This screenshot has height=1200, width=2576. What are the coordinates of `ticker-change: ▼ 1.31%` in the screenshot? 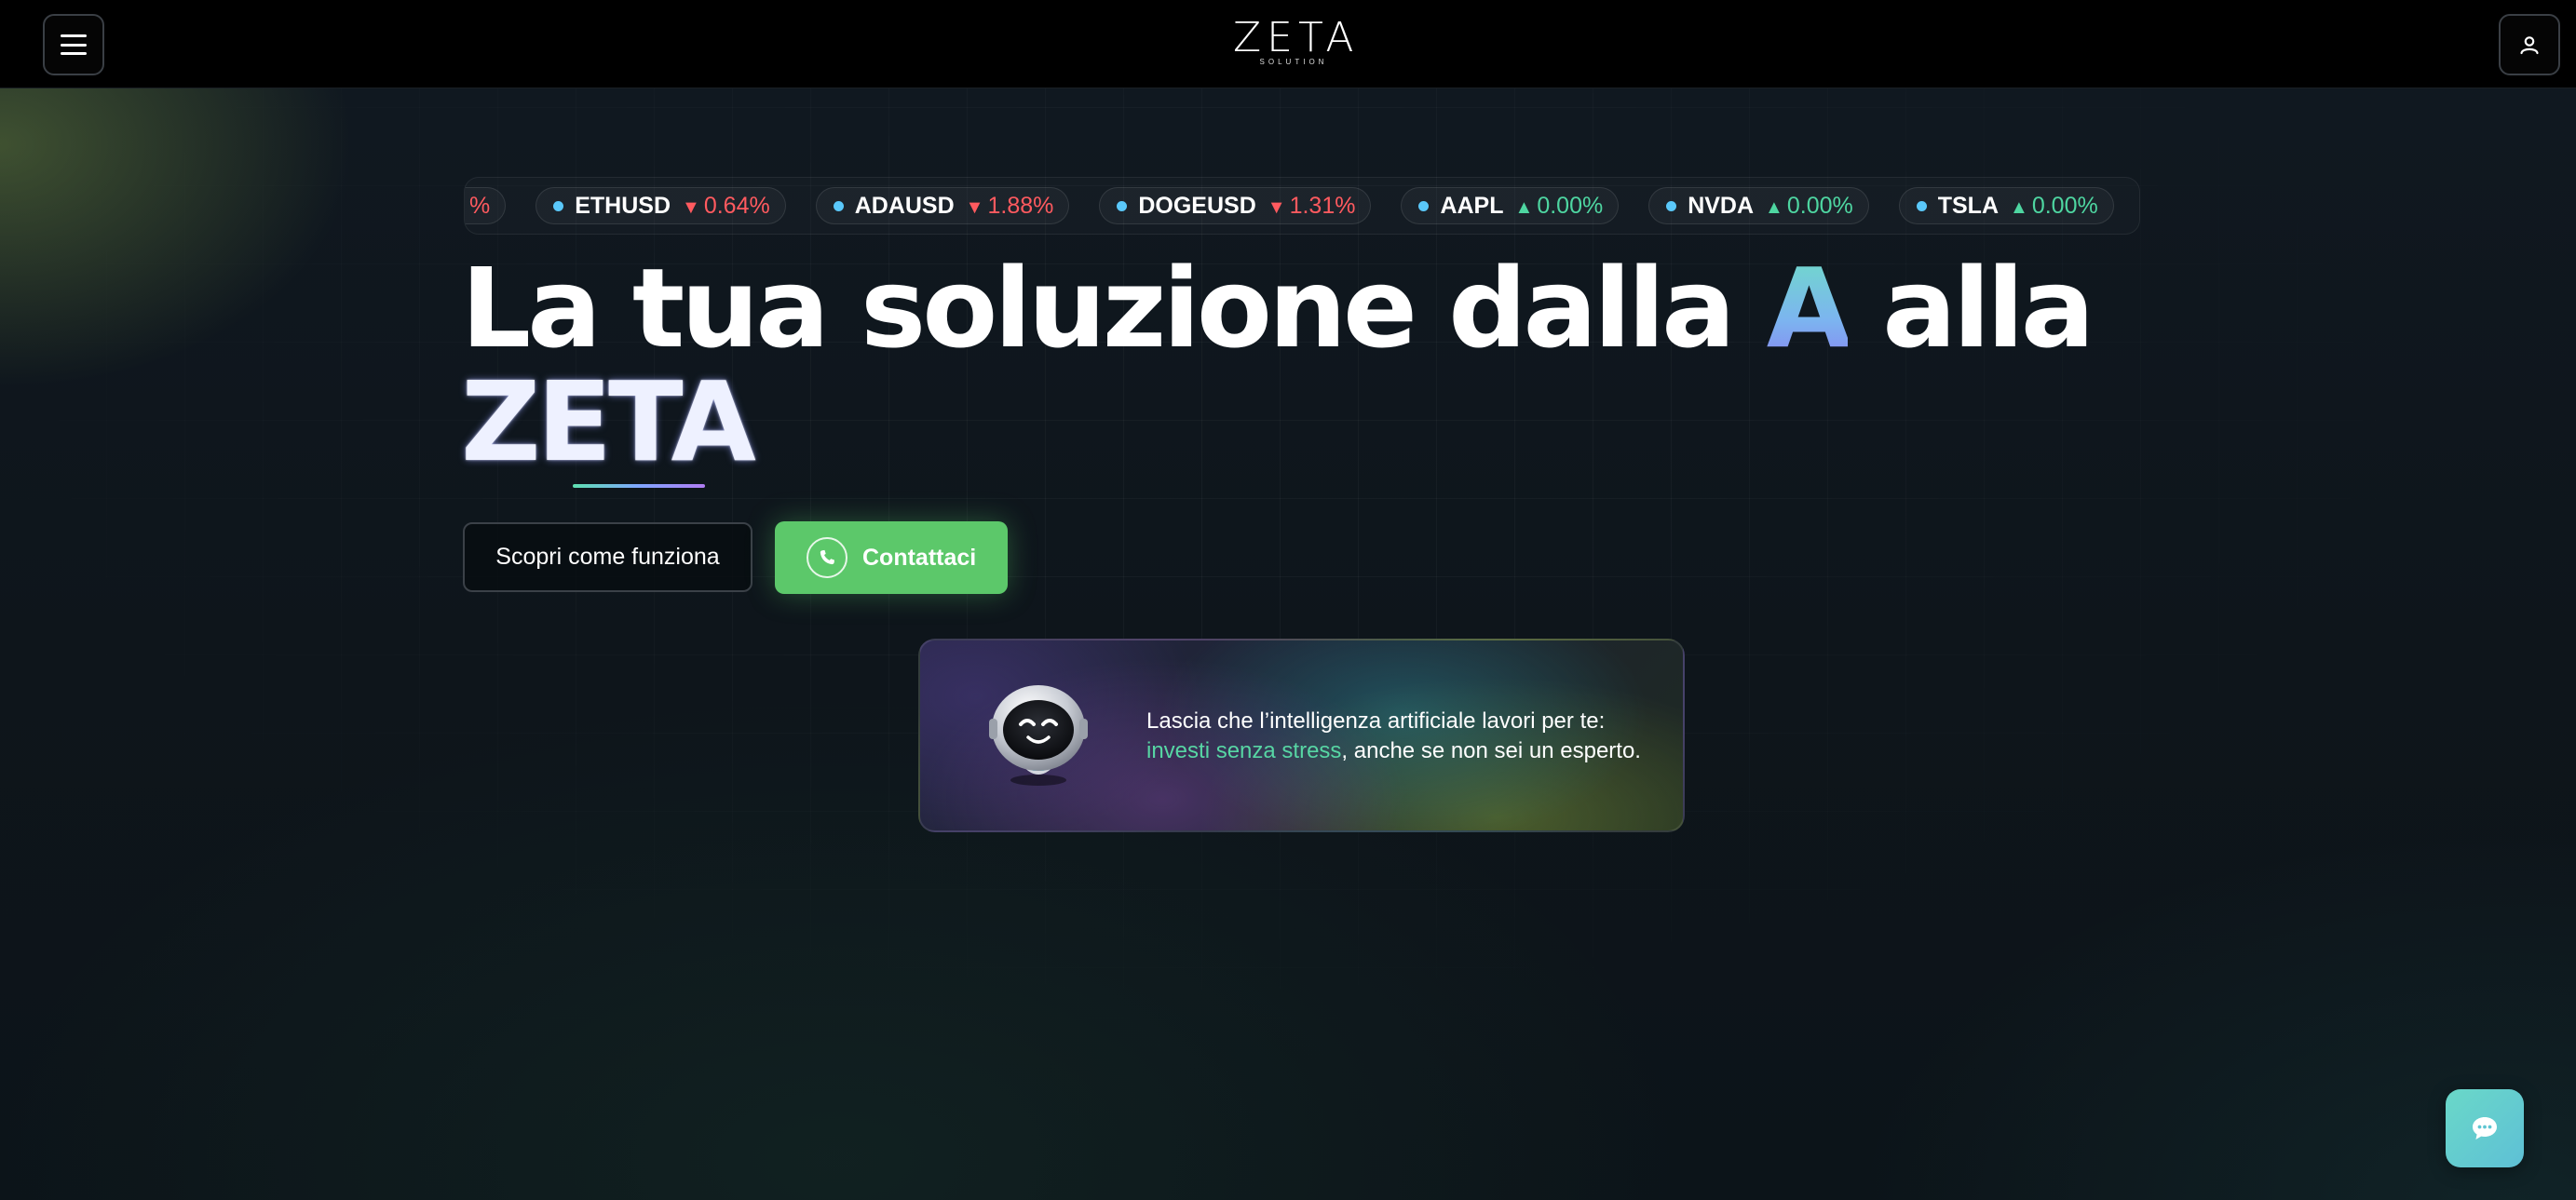 It's located at (1312, 206).